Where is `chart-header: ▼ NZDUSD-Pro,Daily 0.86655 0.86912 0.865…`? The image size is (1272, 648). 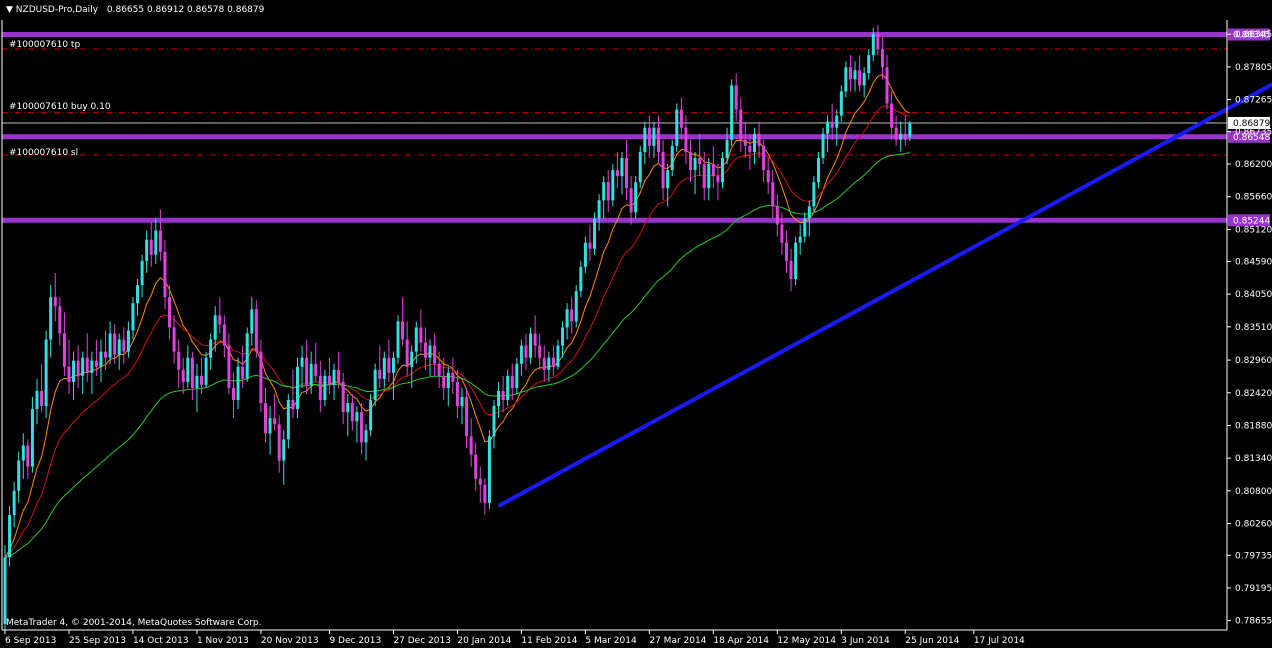 chart-header: ▼ NZDUSD-Pro,Daily 0.86655 0.86912 0.865… is located at coordinates (135, 10).